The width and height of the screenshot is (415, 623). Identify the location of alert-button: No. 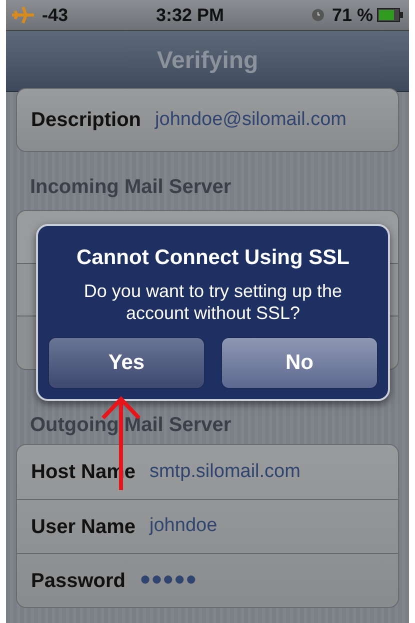
(299, 362).